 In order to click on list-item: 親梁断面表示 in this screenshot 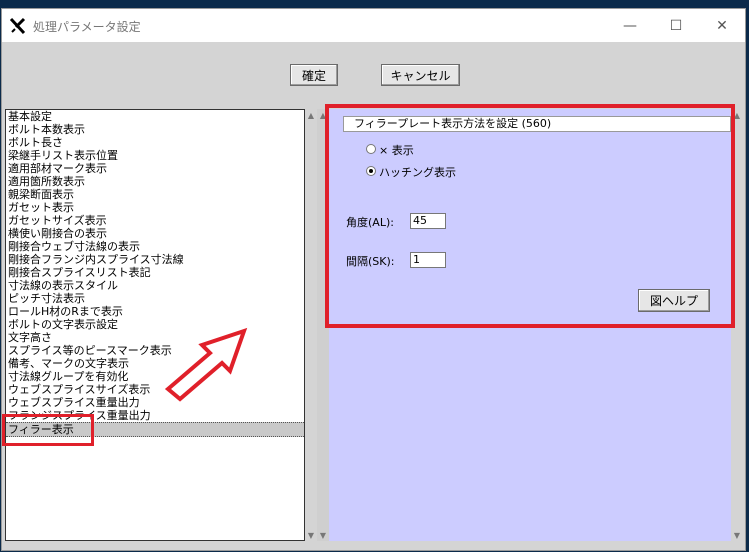, I will do `click(155, 194)`.